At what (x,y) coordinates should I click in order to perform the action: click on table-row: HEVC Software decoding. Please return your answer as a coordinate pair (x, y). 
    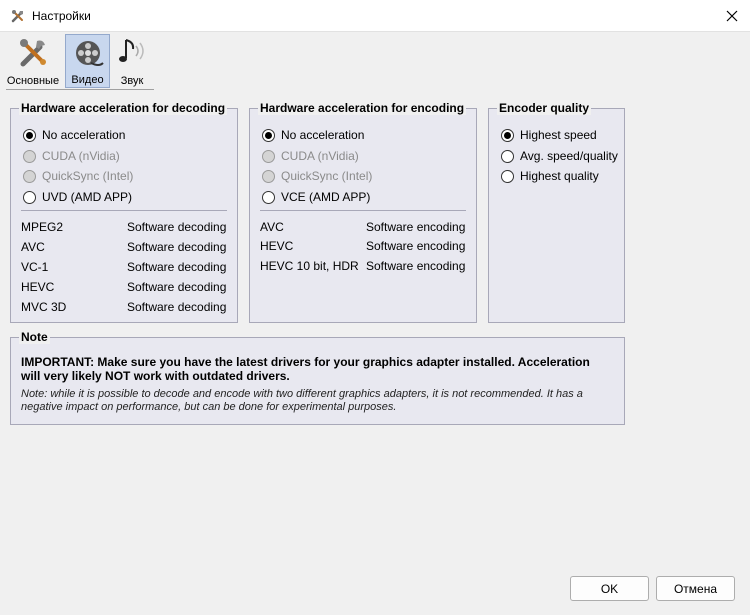
    Looking at the image, I should click on (124, 288).